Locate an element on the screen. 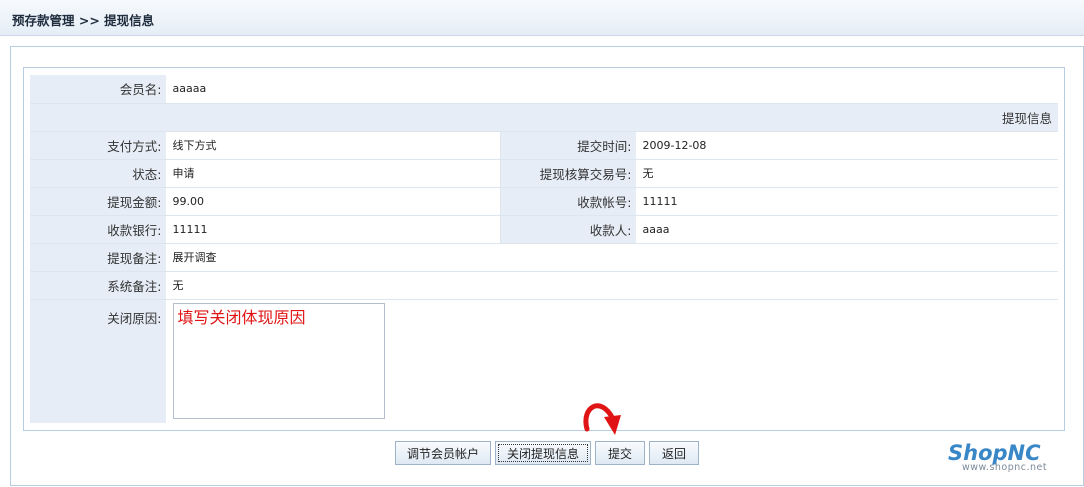 This screenshot has height=487, width=1084. bank-label: 收款银行: is located at coordinates (98, 229).